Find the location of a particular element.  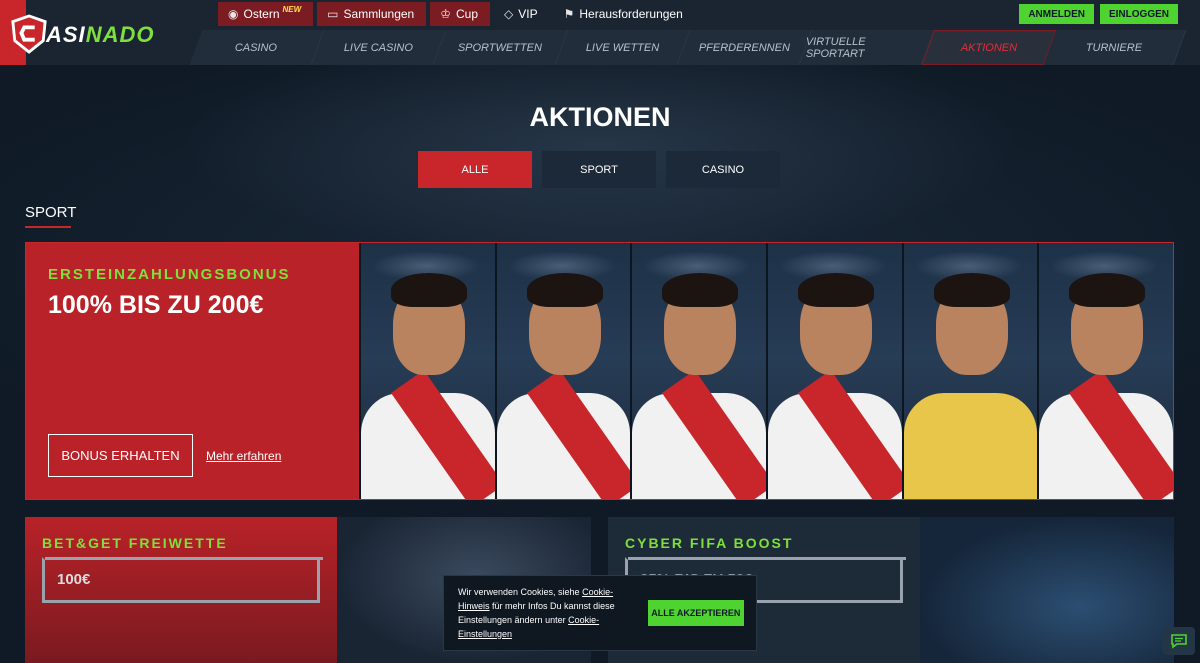

top-link-label: Ostern is located at coordinates (261, 14).